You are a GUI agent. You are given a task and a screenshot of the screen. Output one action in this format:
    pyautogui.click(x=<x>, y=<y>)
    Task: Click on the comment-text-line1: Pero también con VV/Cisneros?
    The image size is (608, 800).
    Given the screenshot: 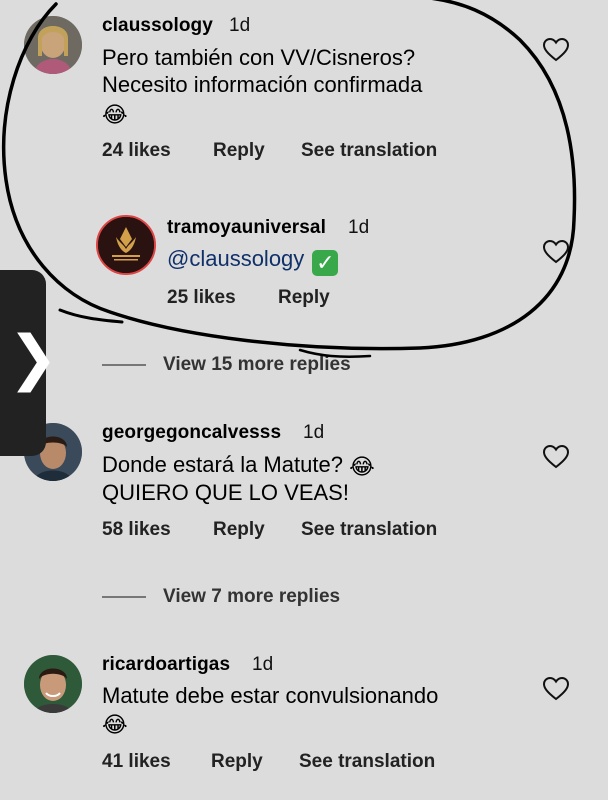 What is the action you would take?
    pyautogui.click(x=259, y=57)
    